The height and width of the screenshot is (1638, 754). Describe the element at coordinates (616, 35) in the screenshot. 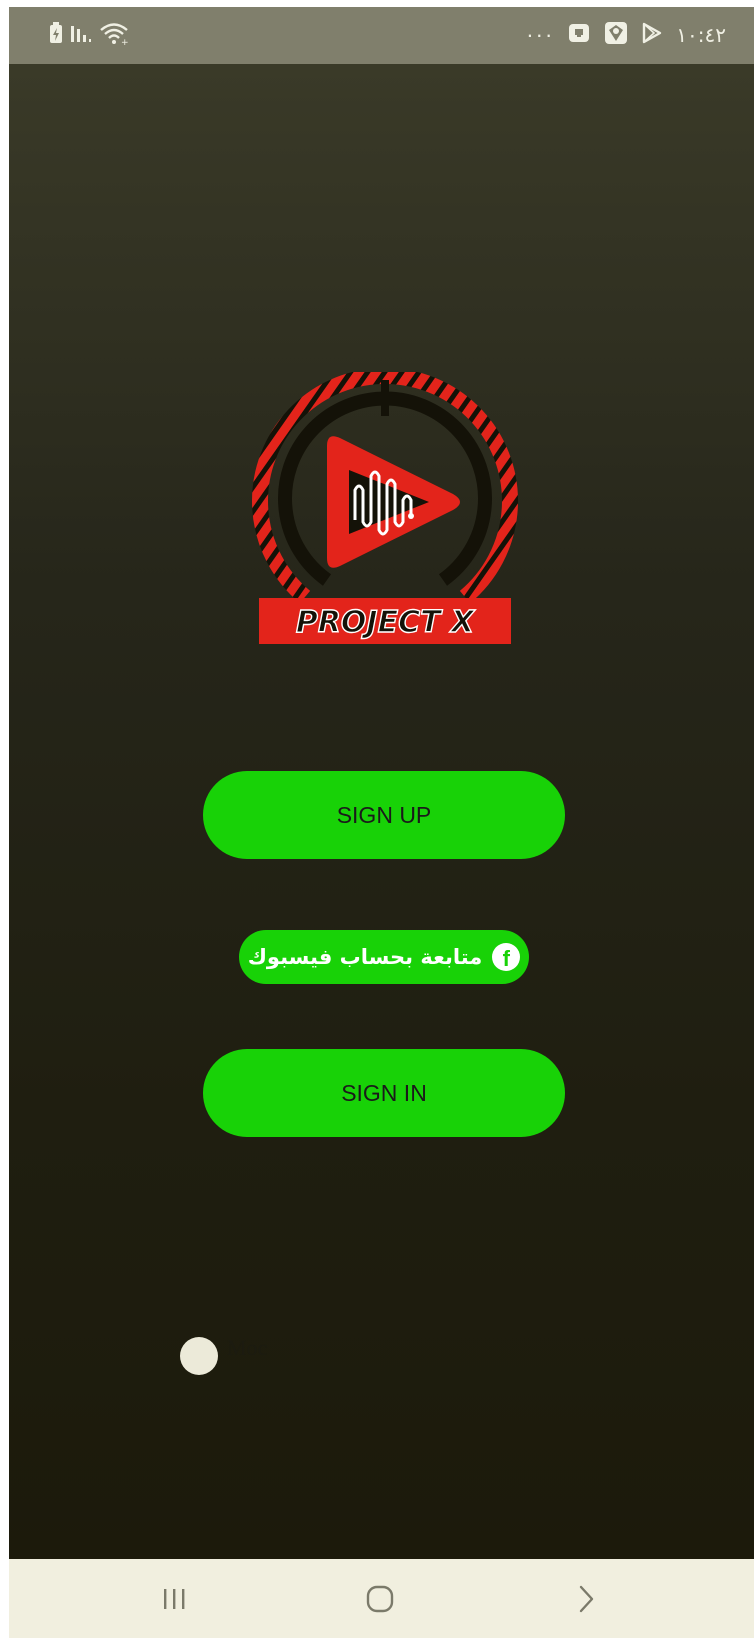

I see `vpn-icon` at that location.